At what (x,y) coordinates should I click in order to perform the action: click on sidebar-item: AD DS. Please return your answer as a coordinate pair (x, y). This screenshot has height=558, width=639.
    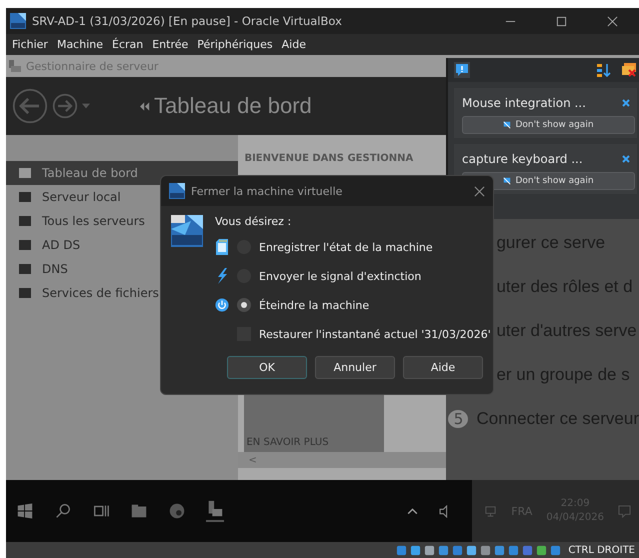
    Looking at the image, I should click on (122, 245).